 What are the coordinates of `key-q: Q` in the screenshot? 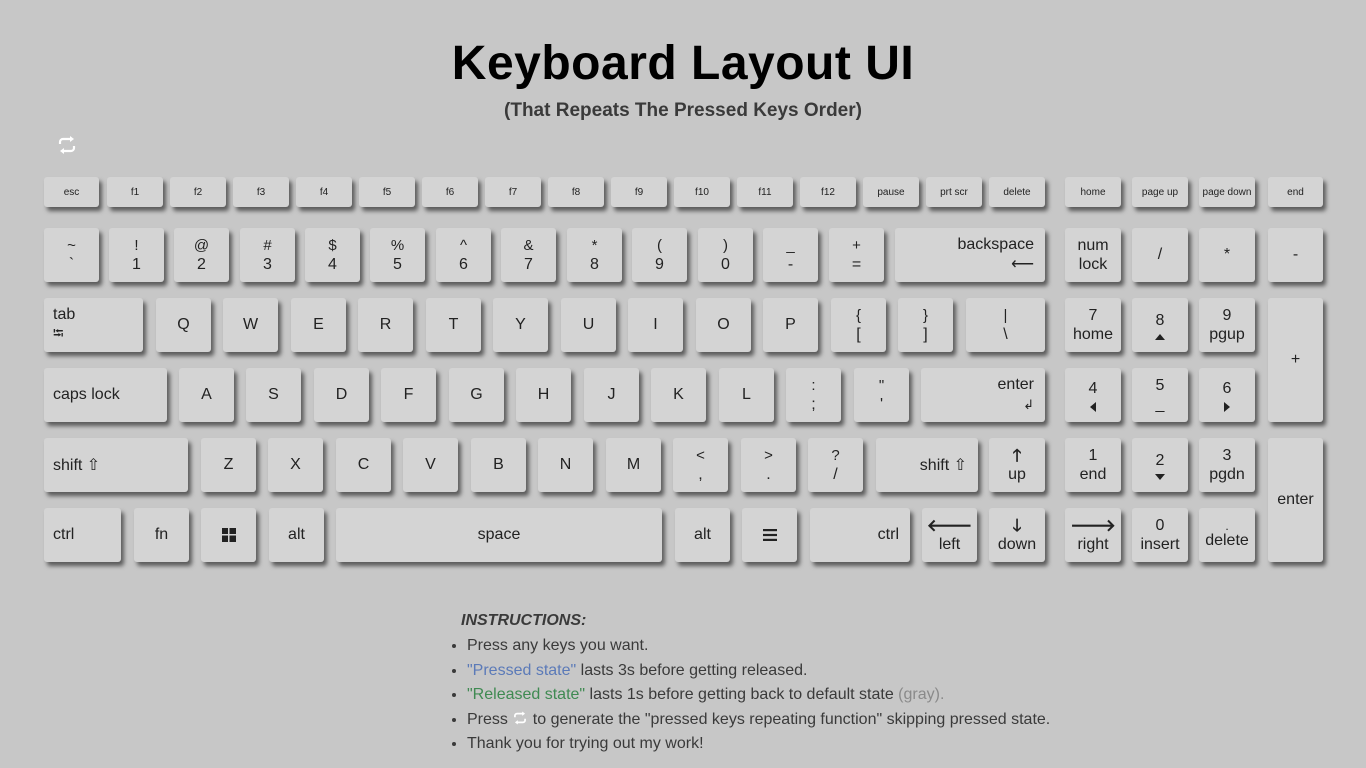 It's located at (183, 325).